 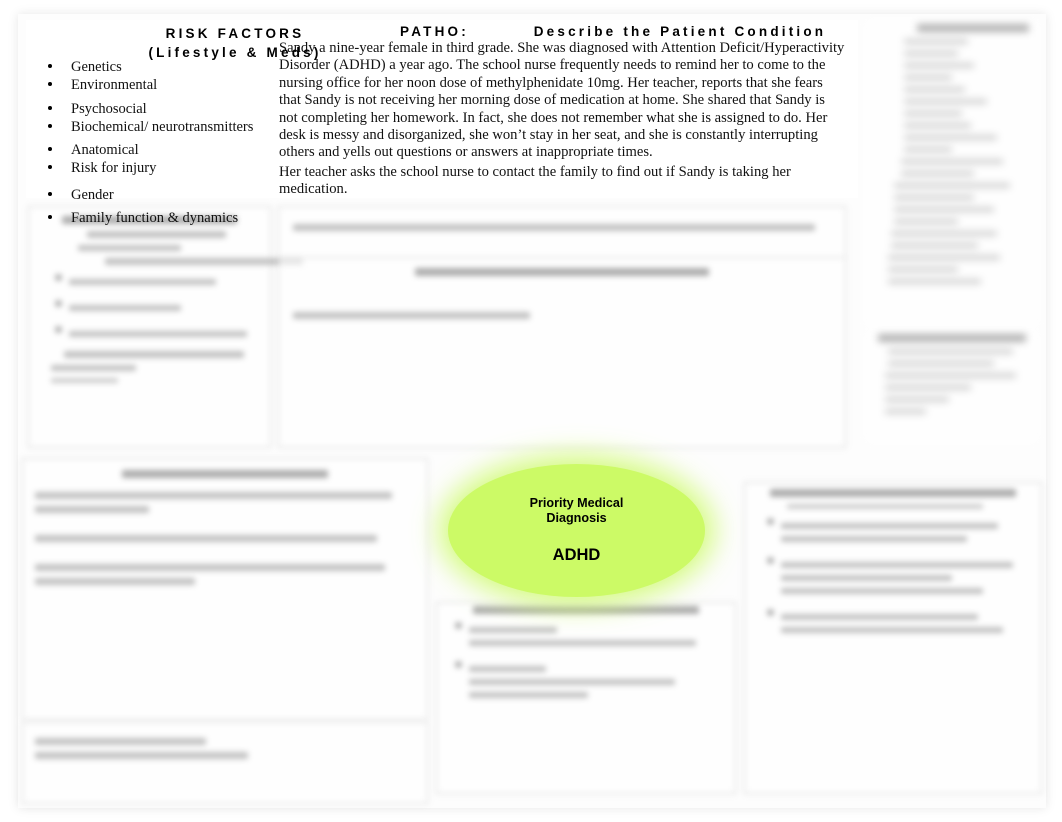 I want to click on risk-factors-heading-title: RISK FACTORS, so click(x=235, y=33).